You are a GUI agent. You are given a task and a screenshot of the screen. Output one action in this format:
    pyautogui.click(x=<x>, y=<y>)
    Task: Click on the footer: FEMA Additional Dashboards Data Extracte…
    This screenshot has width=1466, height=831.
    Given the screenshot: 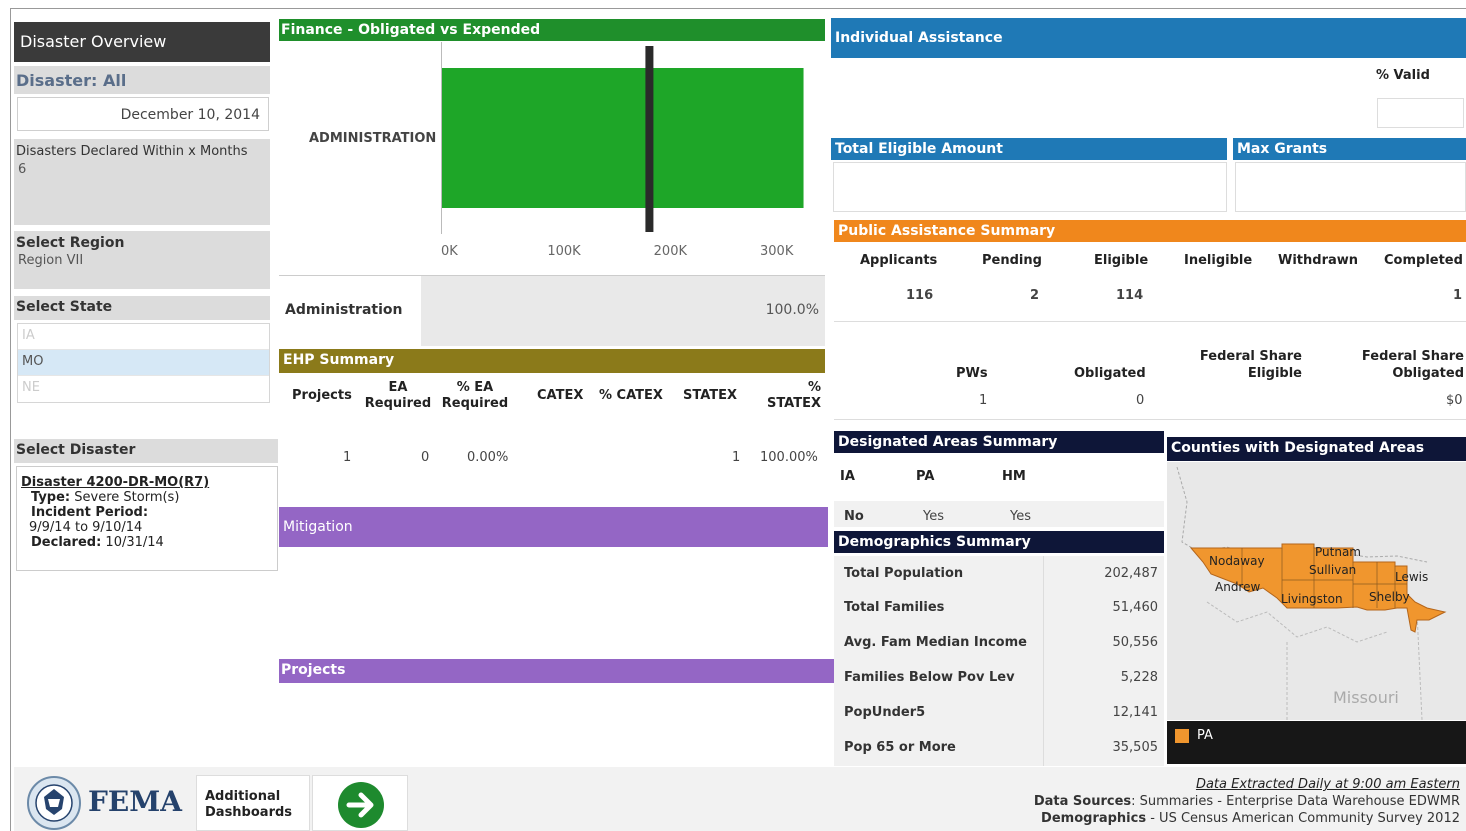 What is the action you would take?
    pyautogui.click(x=740, y=799)
    